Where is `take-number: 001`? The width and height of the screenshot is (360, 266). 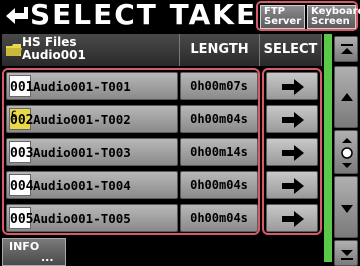 take-number: 001 is located at coordinates (22, 87).